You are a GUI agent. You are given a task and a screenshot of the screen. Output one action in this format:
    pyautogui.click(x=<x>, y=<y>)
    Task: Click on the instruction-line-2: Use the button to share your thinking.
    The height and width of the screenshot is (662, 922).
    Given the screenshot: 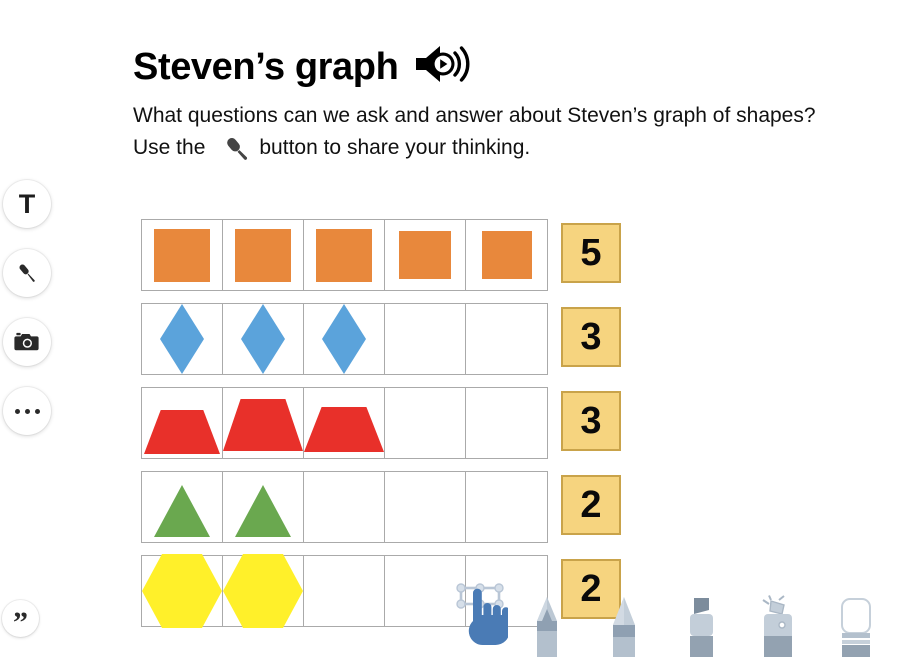 What is the action you would take?
    pyautogui.click(x=513, y=148)
    